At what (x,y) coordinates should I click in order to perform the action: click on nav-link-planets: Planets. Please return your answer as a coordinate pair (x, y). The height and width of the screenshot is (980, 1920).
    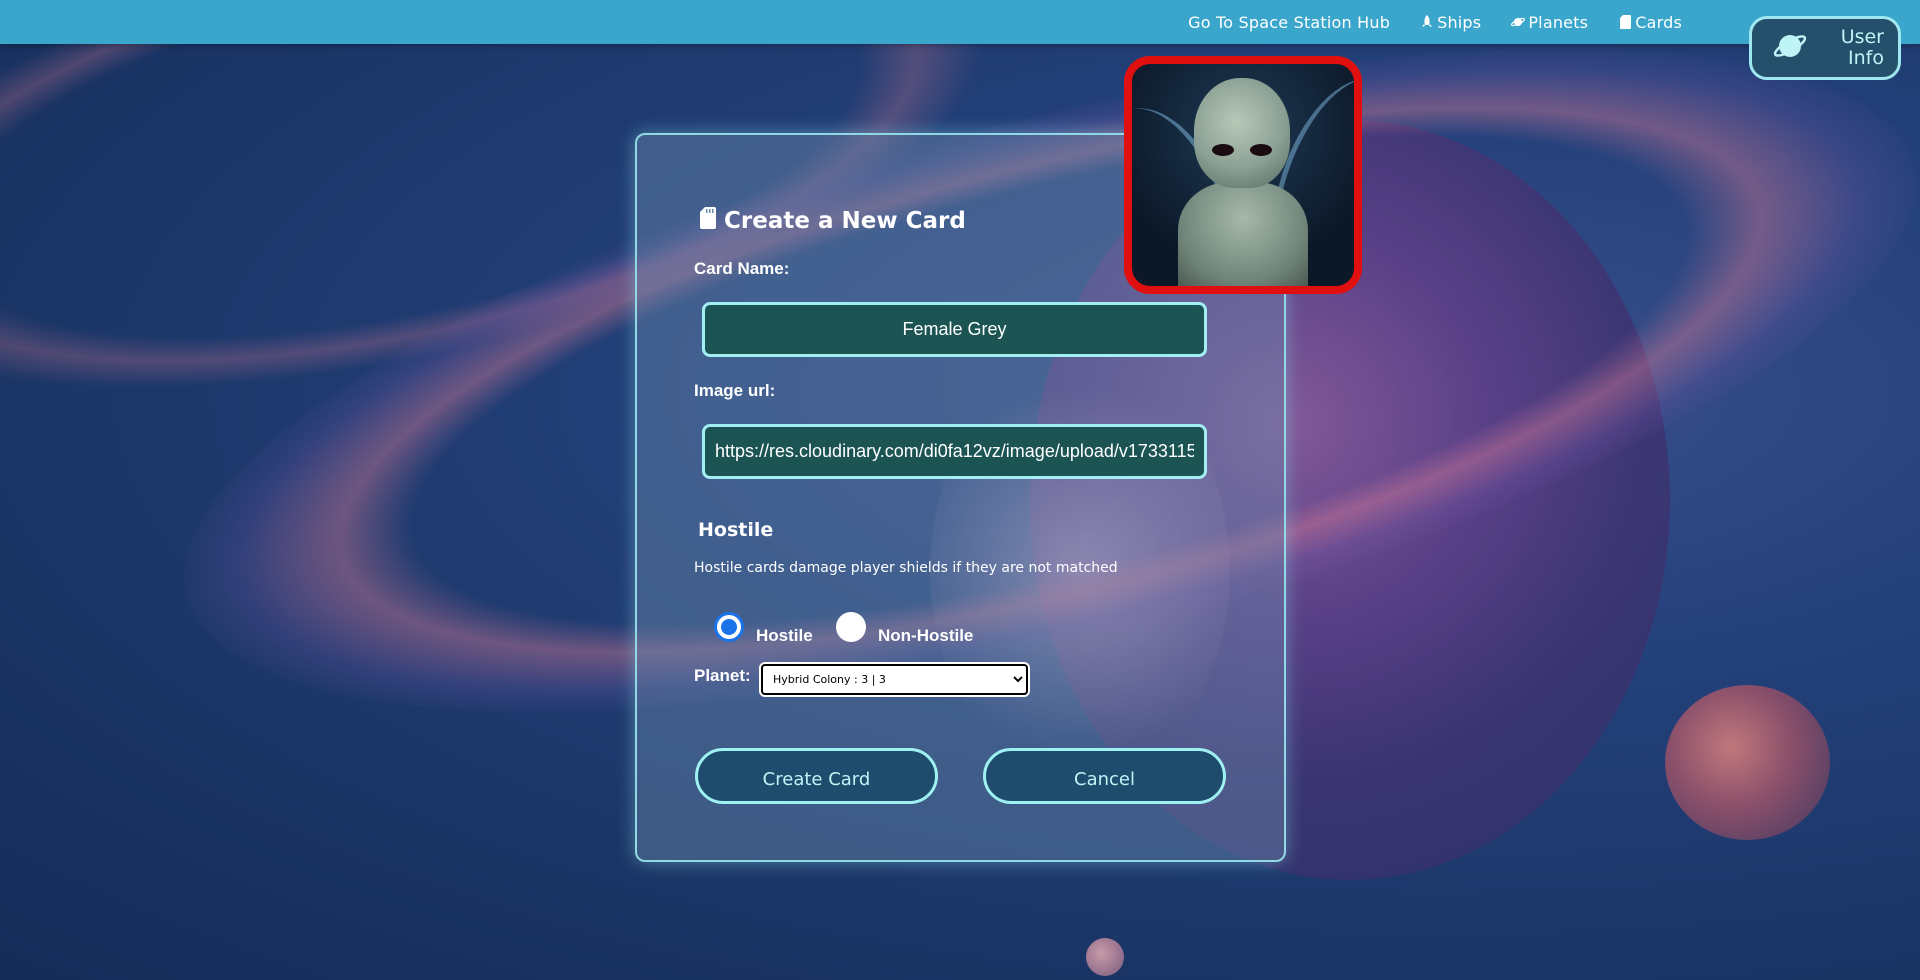
    Looking at the image, I should click on (1549, 22).